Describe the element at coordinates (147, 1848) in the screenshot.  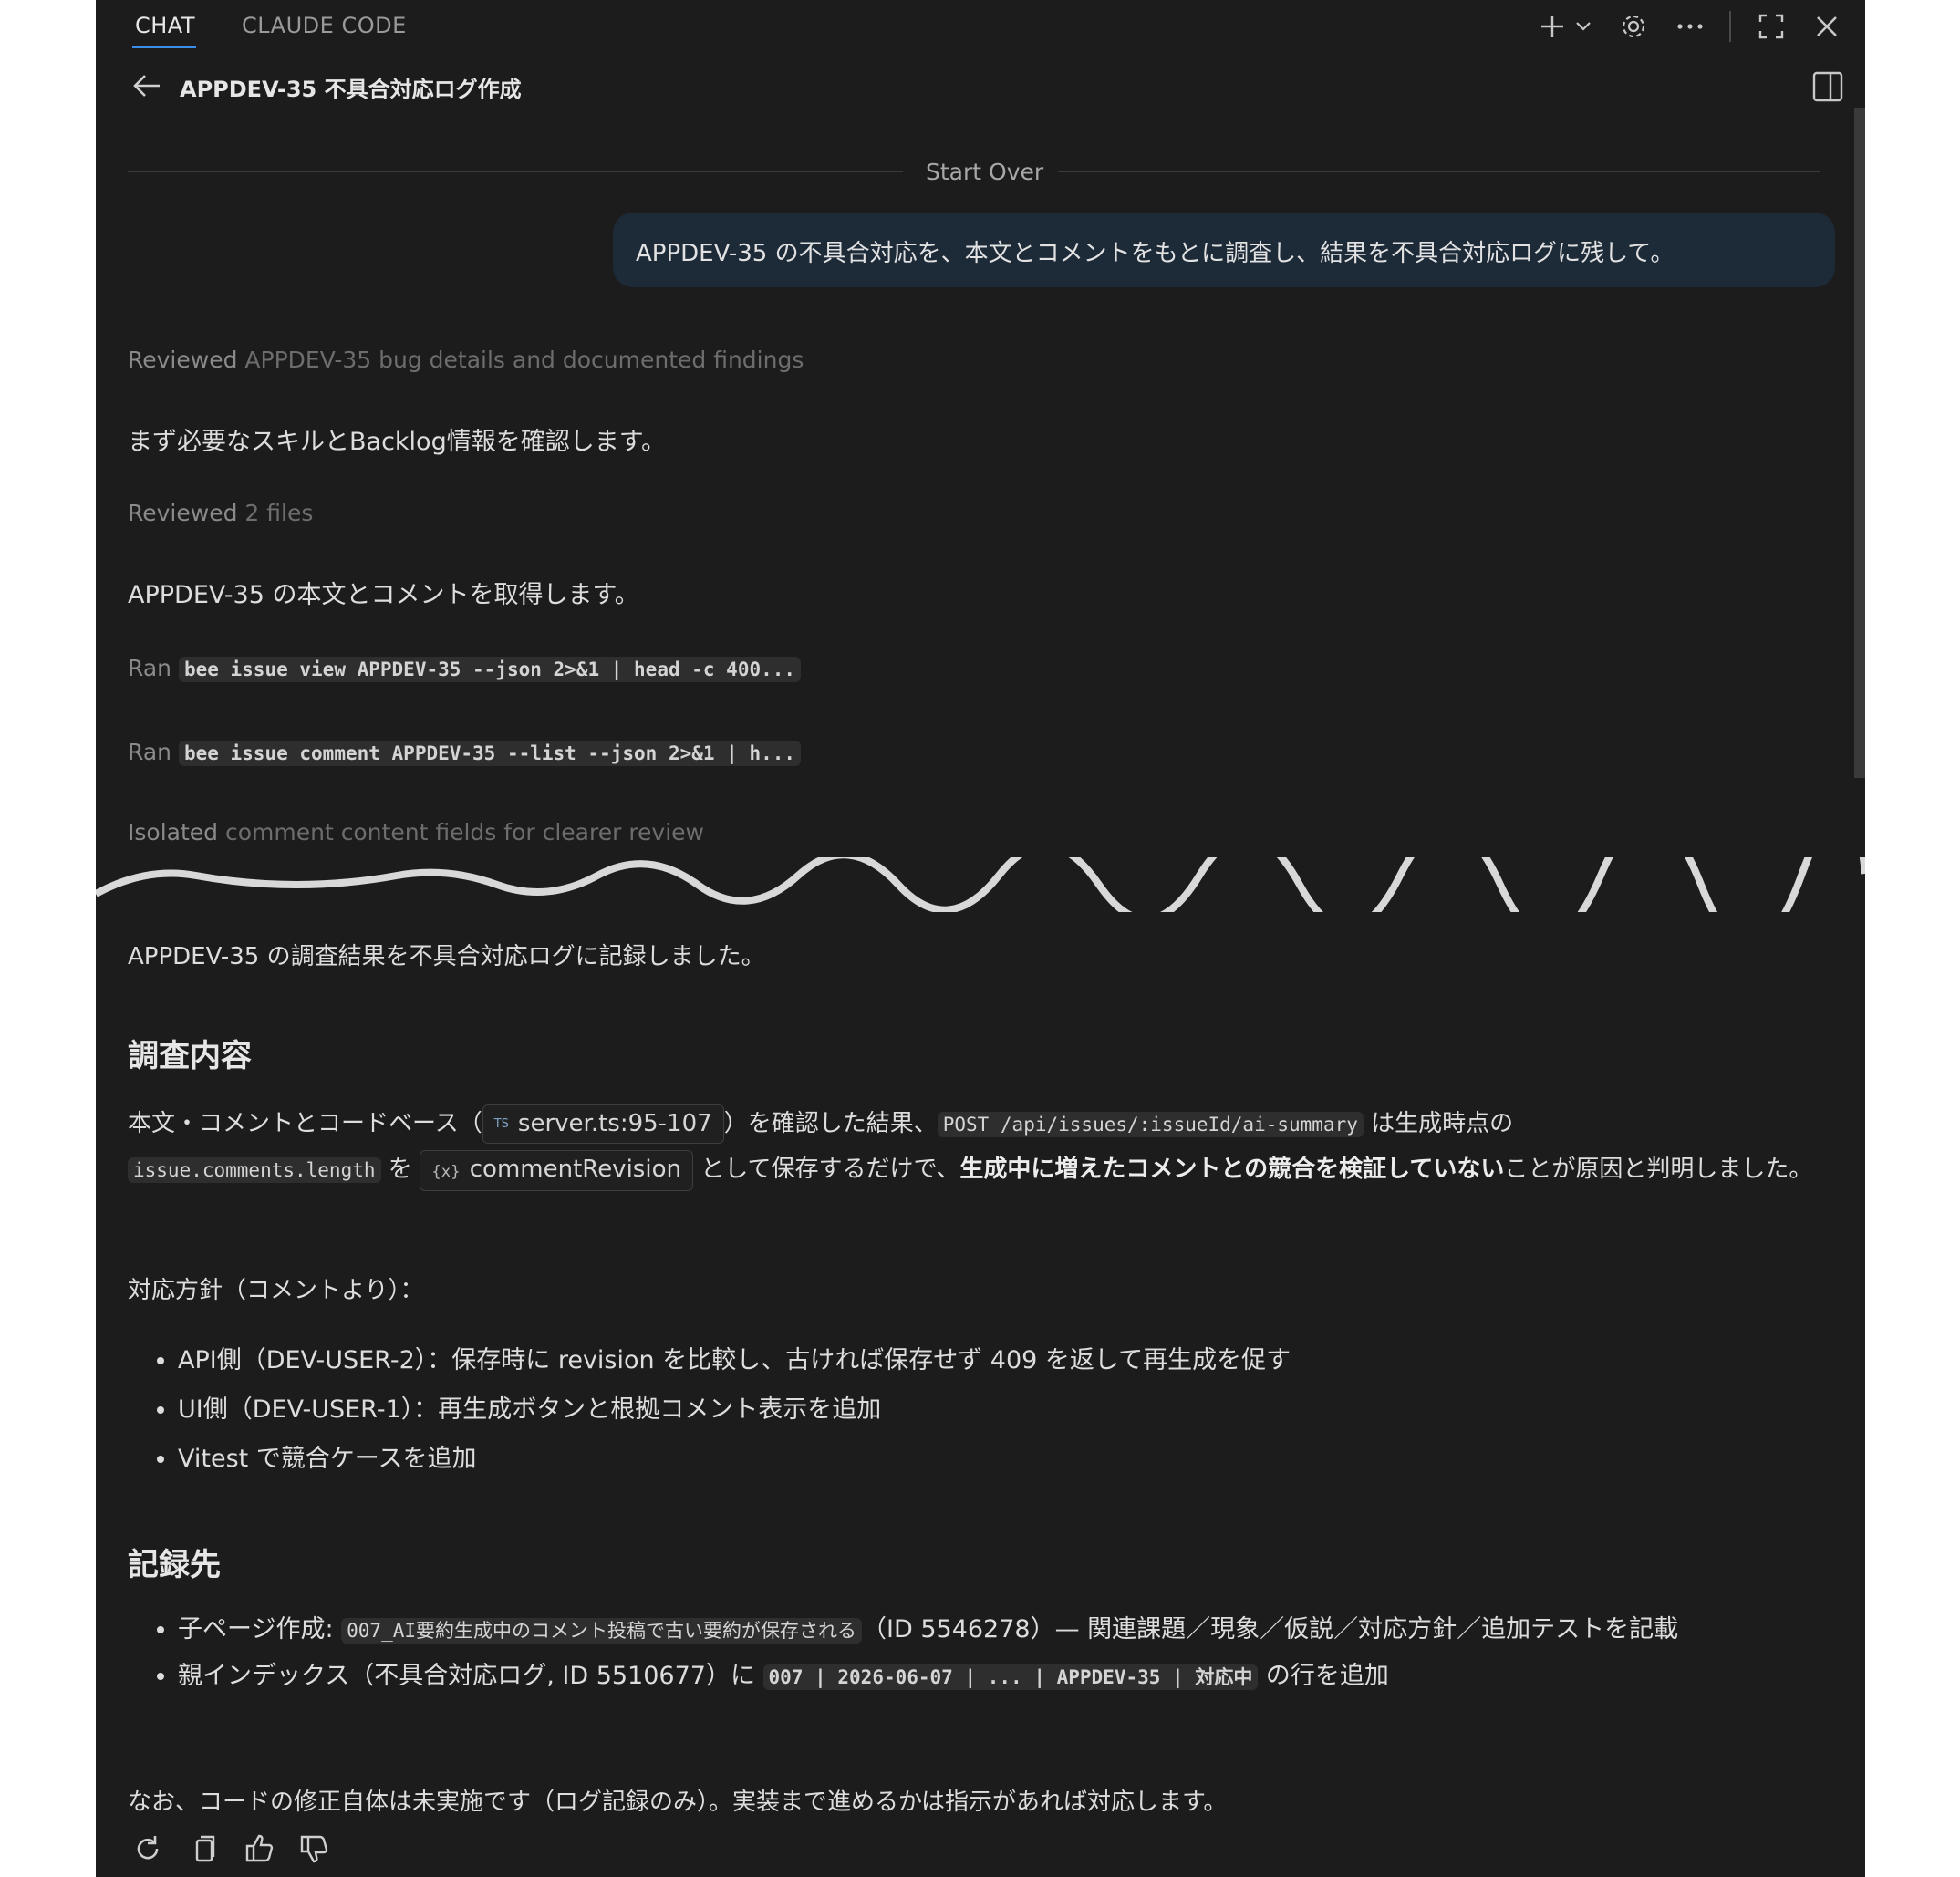
I see `retry-icon` at that location.